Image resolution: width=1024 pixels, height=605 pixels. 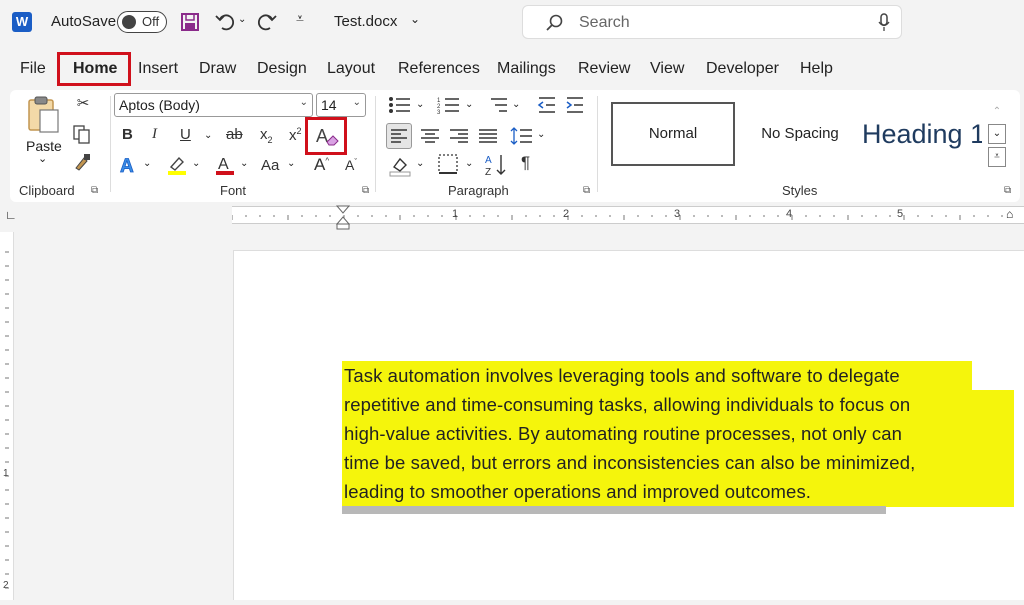 I want to click on group-separator, so click(x=110, y=144).